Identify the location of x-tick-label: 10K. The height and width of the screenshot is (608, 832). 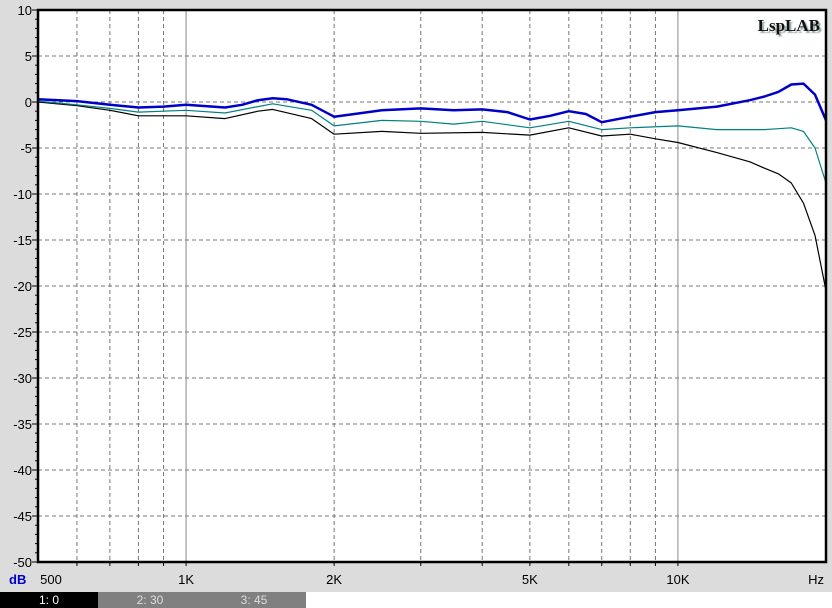
(677, 579).